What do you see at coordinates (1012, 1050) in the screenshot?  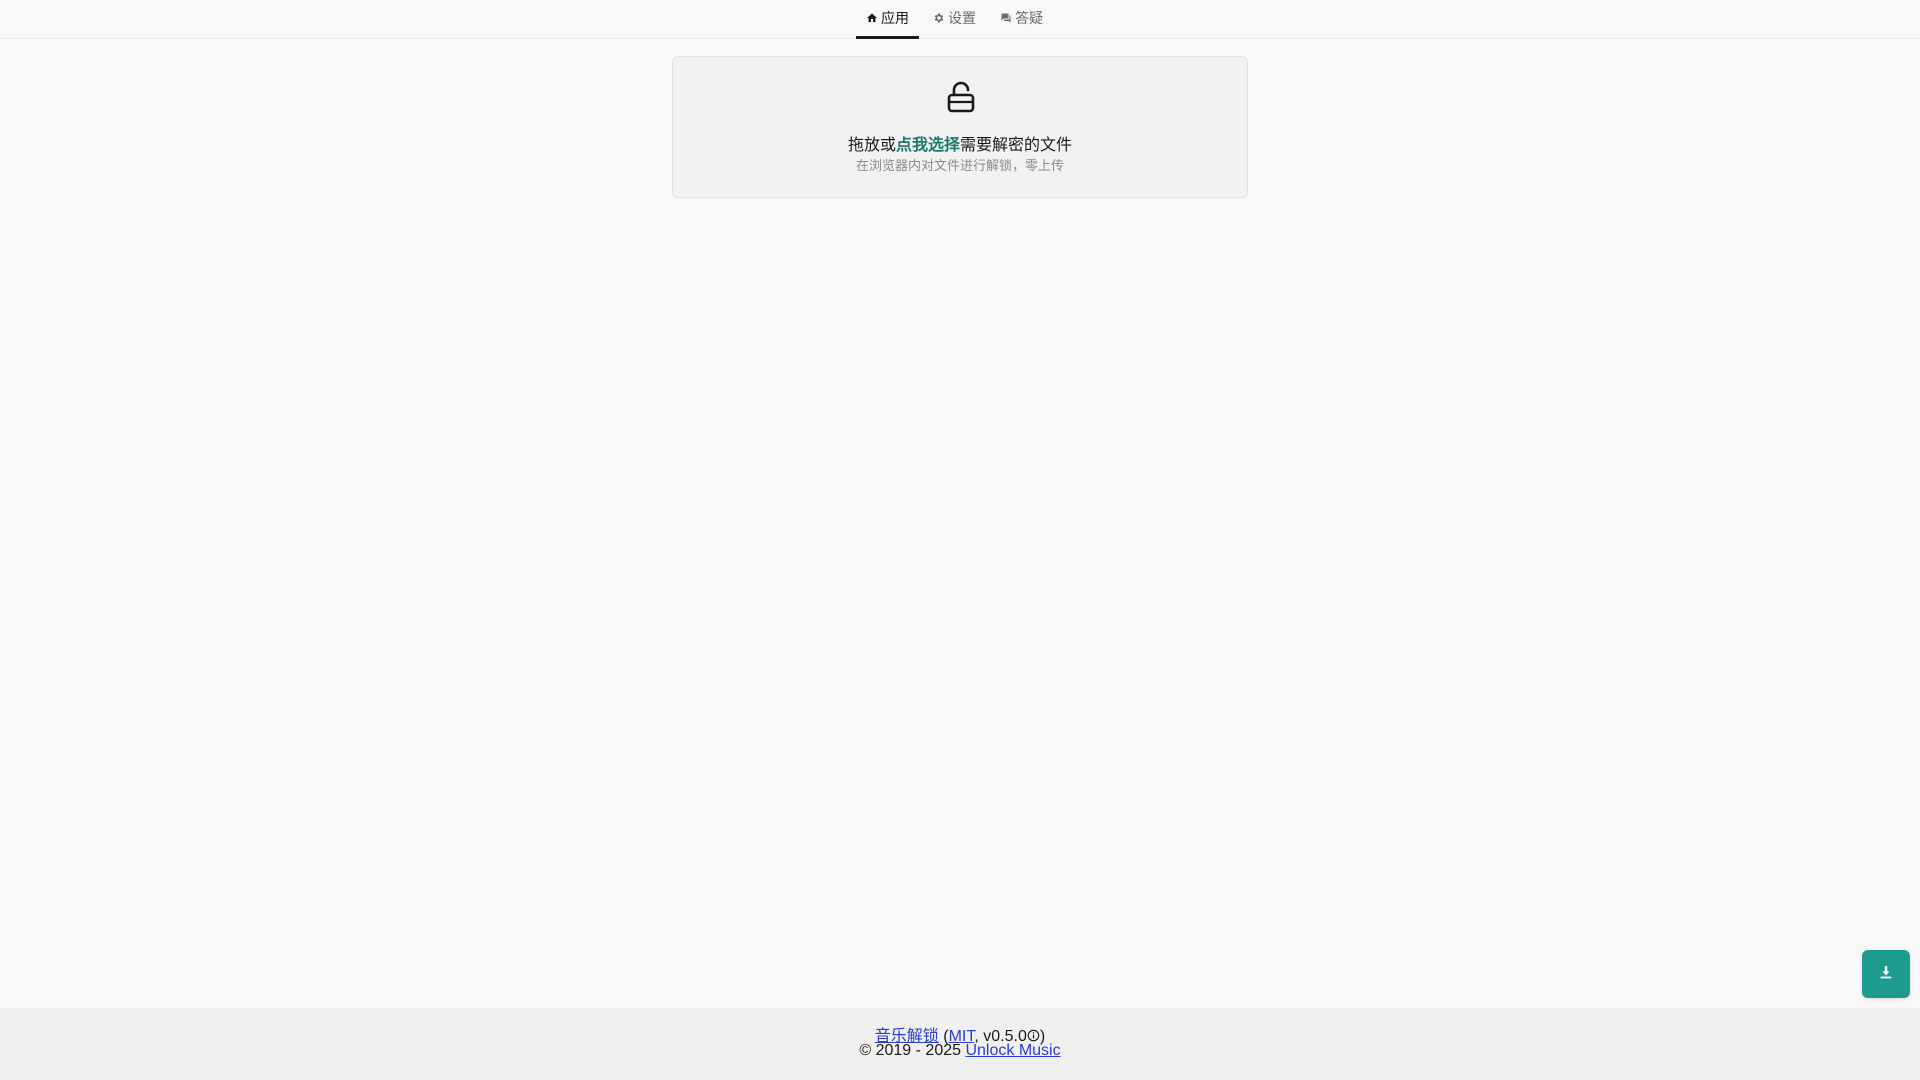 I see `org-link: Unlock Music` at bounding box center [1012, 1050].